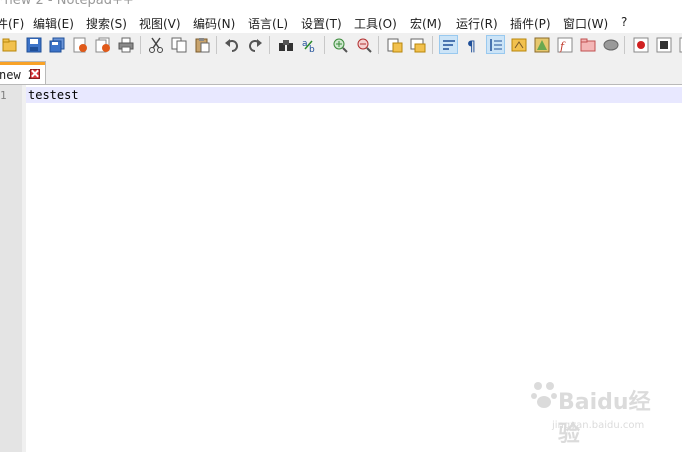 Image resolution: width=682 pixels, height=452 pixels. What do you see at coordinates (495, 44) in the screenshot?
I see `indent-guide-icon` at bounding box center [495, 44].